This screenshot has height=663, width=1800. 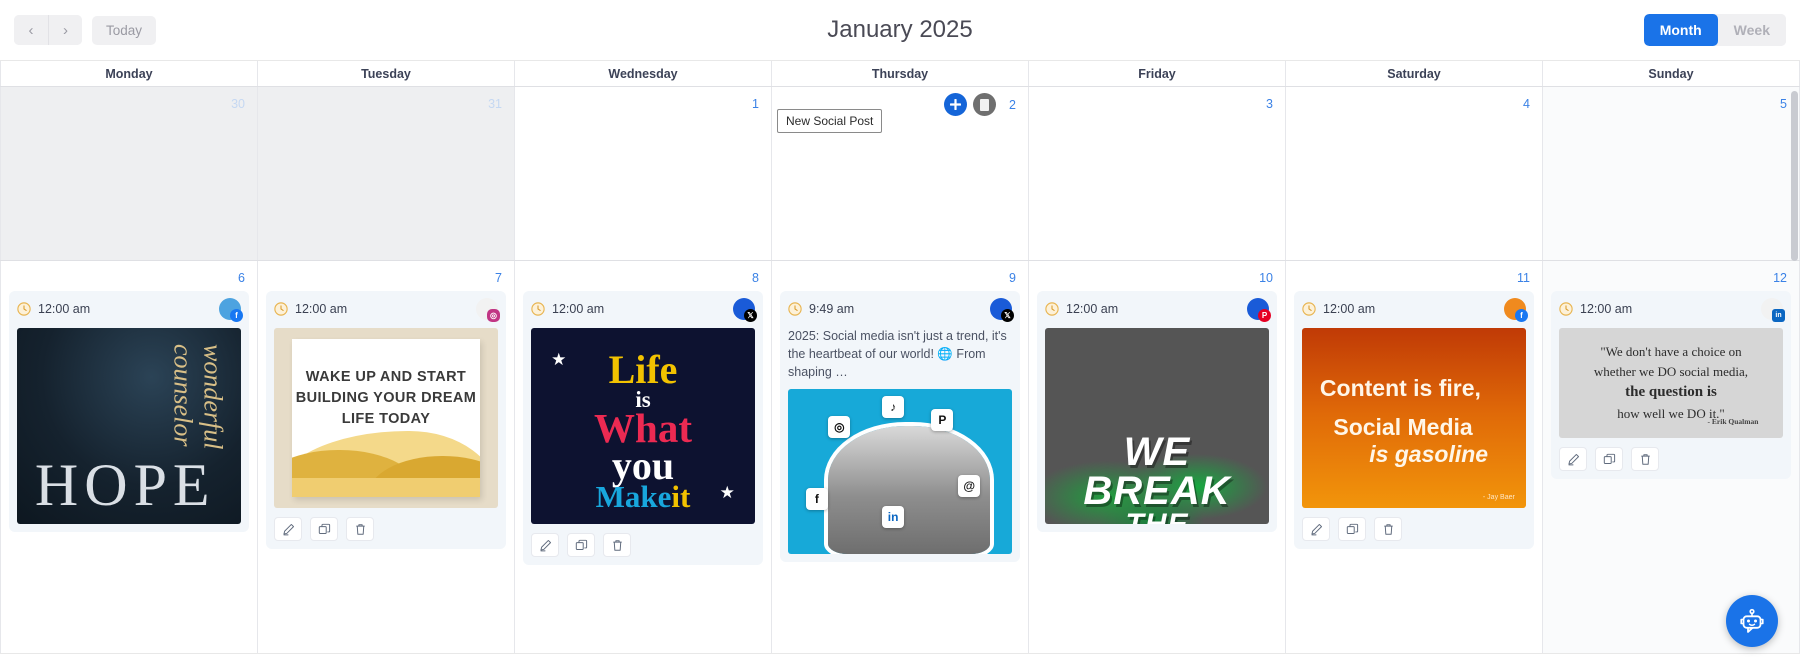 I want to click on post-thumbnail: ♪ P ◎ @ f in, so click(x=900, y=472).